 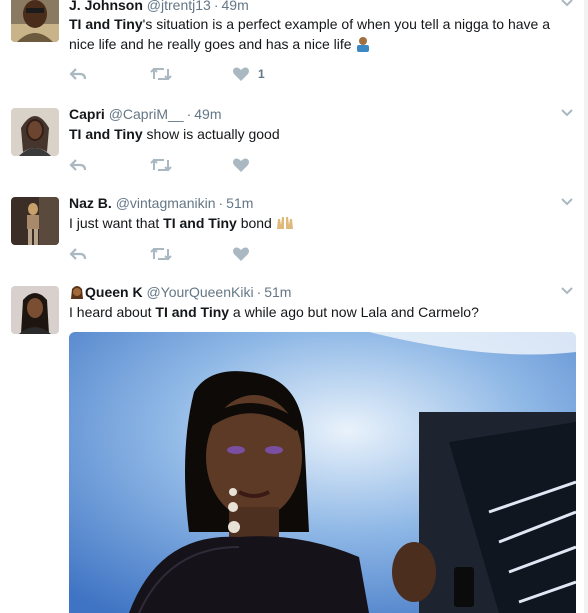 What do you see at coordinates (321, 223) in the screenshot?
I see `tweet-text: I just want that TI and Tiny bond` at bounding box center [321, 223].